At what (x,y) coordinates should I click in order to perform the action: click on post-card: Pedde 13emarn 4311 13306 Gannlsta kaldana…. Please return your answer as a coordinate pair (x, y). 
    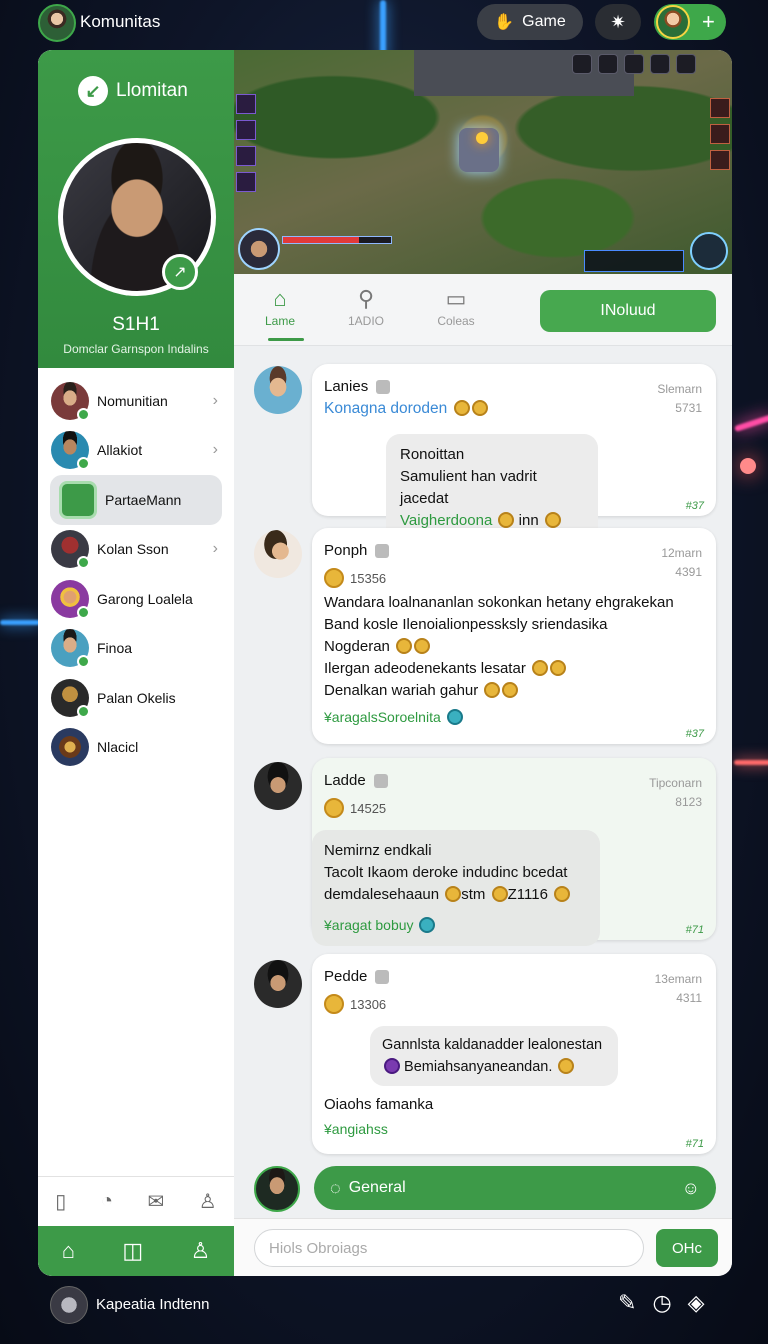
    Looking at the image, I should click on (514, 1054).